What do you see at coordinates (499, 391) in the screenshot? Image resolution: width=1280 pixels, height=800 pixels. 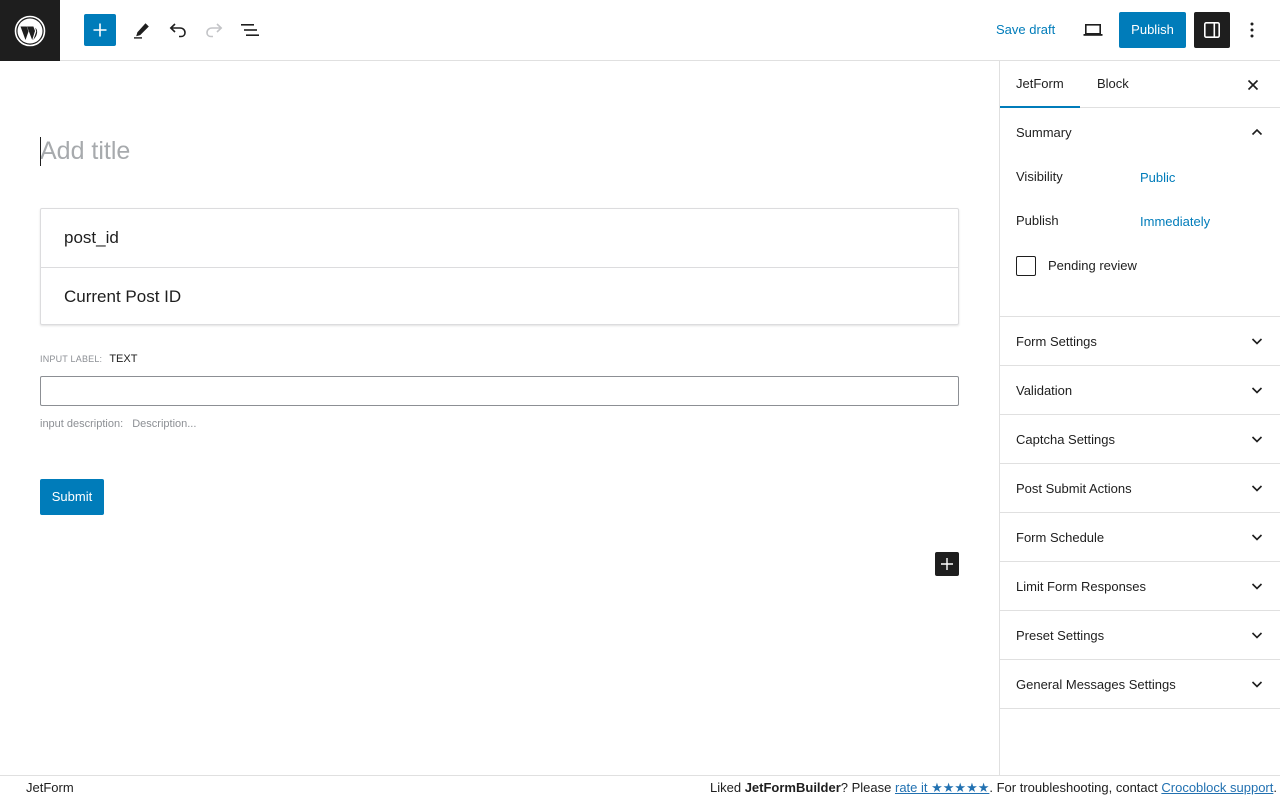 I see `text-field-input` at bounding box center [499, 391].